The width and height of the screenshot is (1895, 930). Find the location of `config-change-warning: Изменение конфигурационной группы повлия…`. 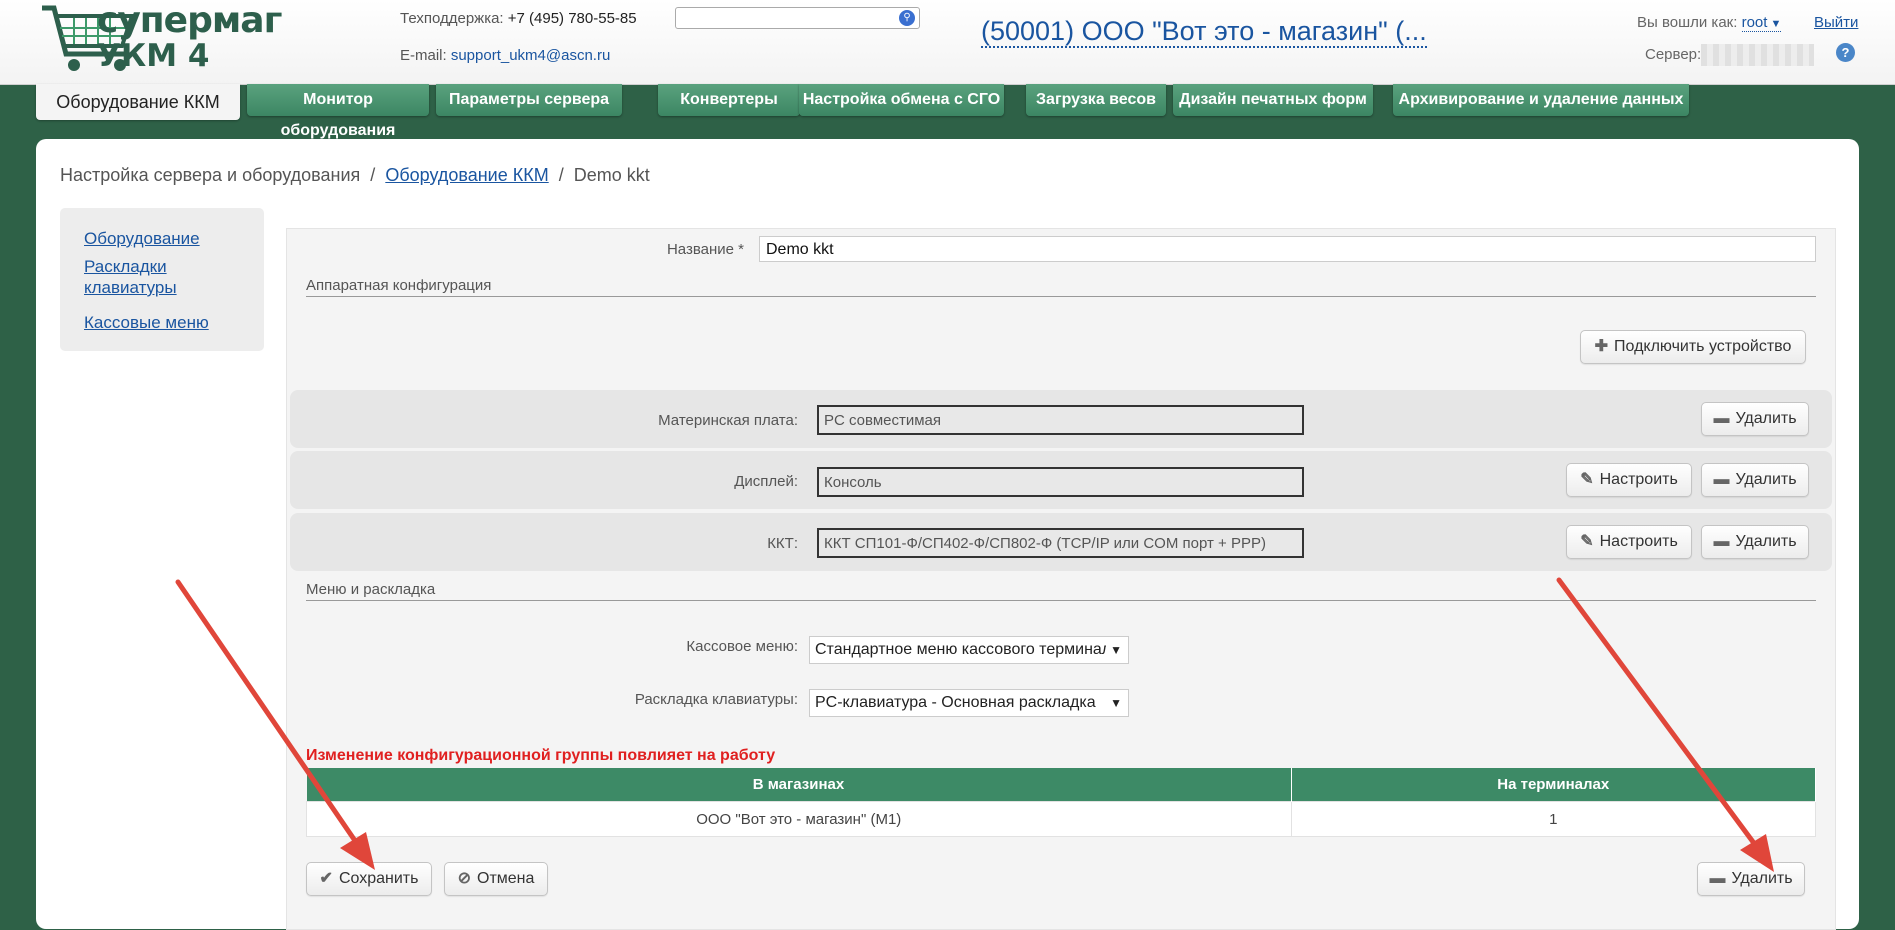

config-change-warning: Изменение конфигурационной группы повлия… is located at coordinates (541, 755).